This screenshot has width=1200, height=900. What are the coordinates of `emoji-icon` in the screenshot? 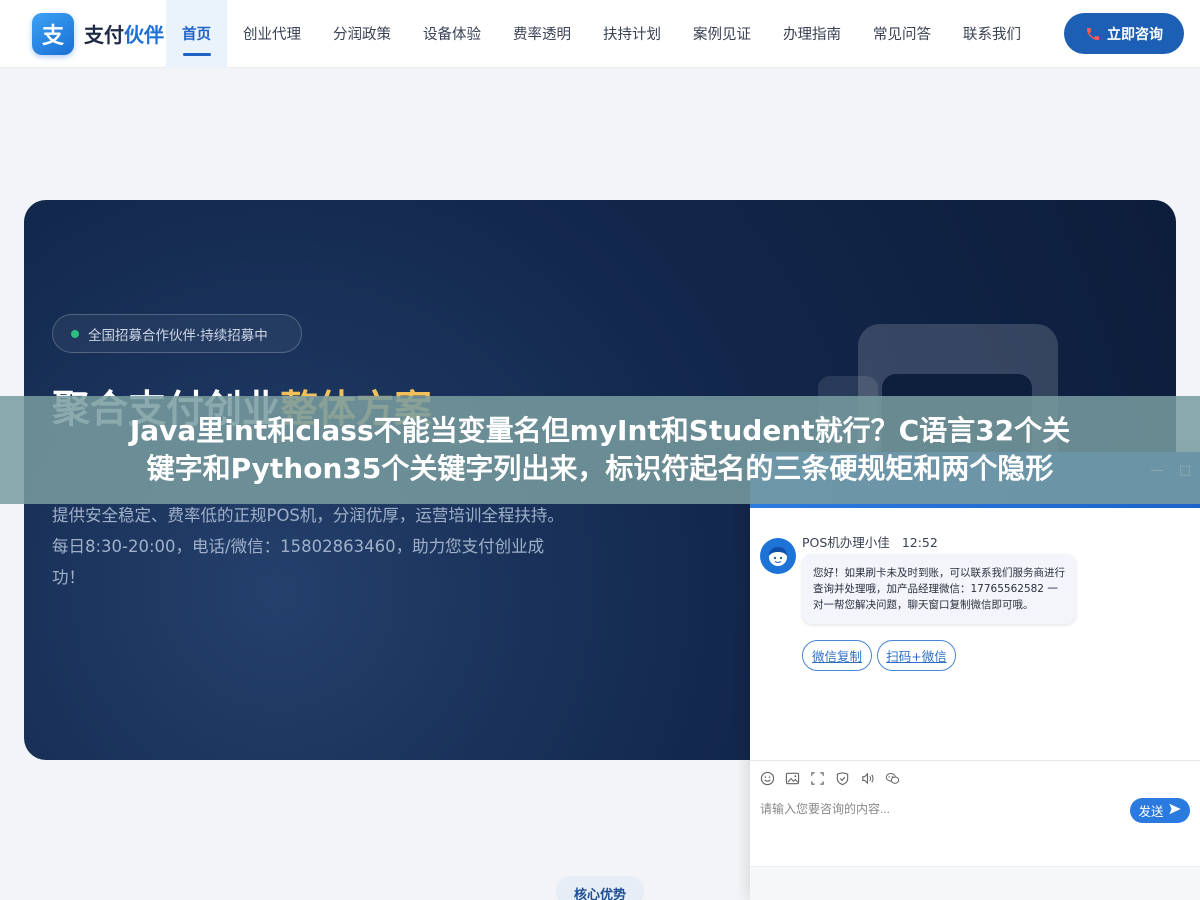 It's located at (767, 778).